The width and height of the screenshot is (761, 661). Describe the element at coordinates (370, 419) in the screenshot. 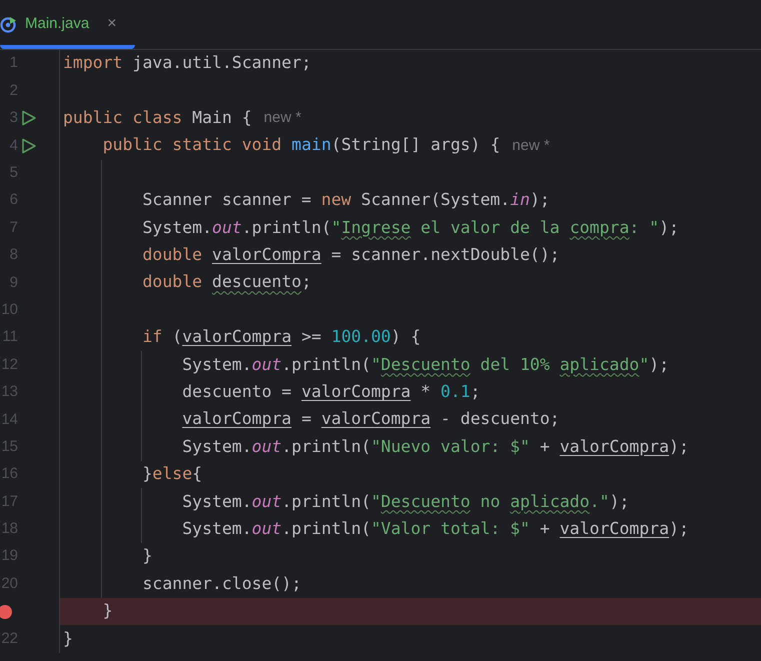

I see `code-line: valorCompra = valorCompra - descuento;` at that location.